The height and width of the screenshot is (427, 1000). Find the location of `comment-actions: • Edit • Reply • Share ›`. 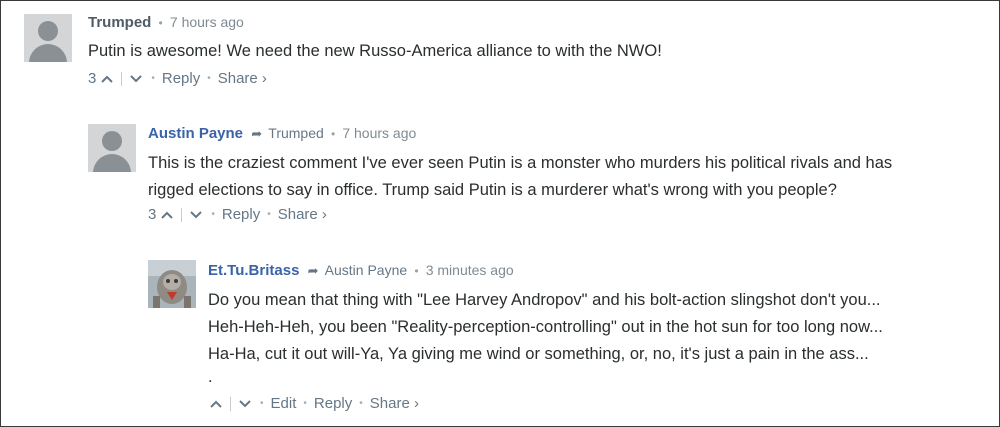

comment-actions: • Edit • Reply • Share › is located at coordinates (313, 403).